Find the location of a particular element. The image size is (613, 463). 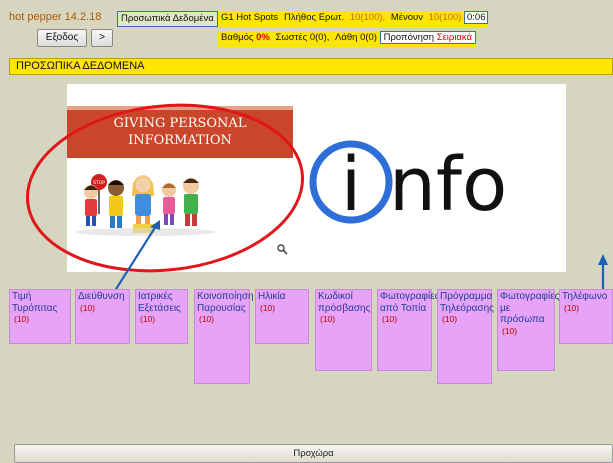

correct-value: 0(0), is located at coordinates (319, 37).